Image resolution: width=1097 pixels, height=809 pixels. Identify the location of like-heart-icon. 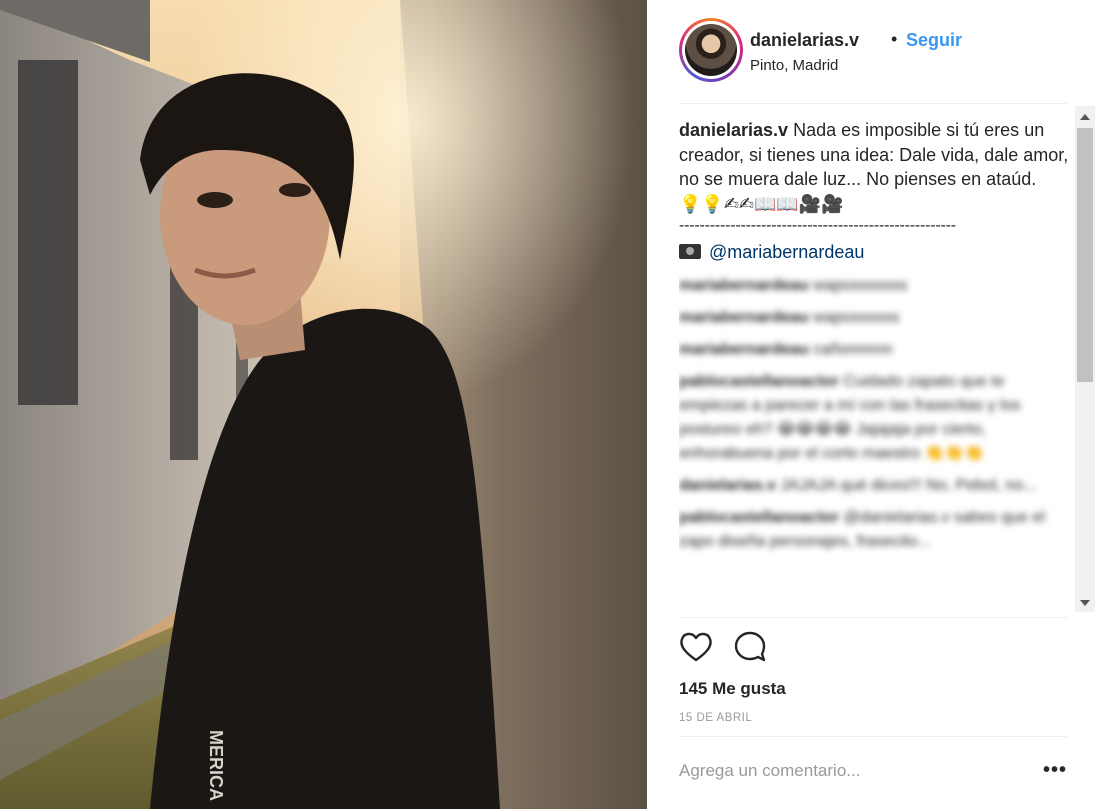
(696, 647).